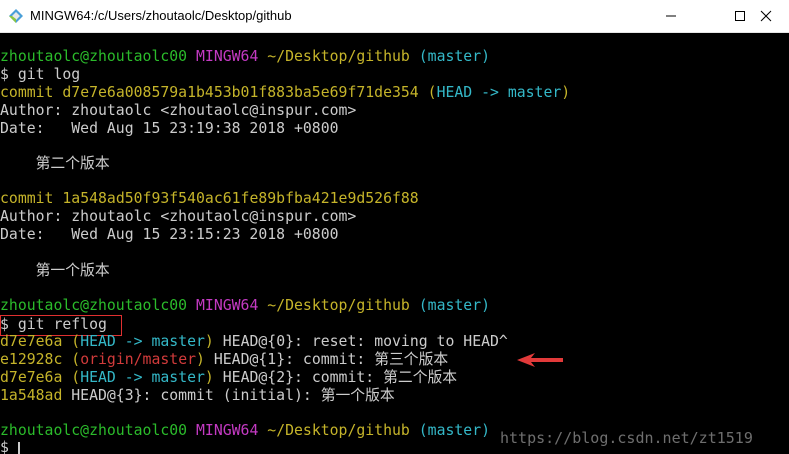 The height and width of the screenshot is (454, 789). Describe the element at coordinates (31, 359) in the screenshot. I see `reflog-hash: e12928c` at that location.